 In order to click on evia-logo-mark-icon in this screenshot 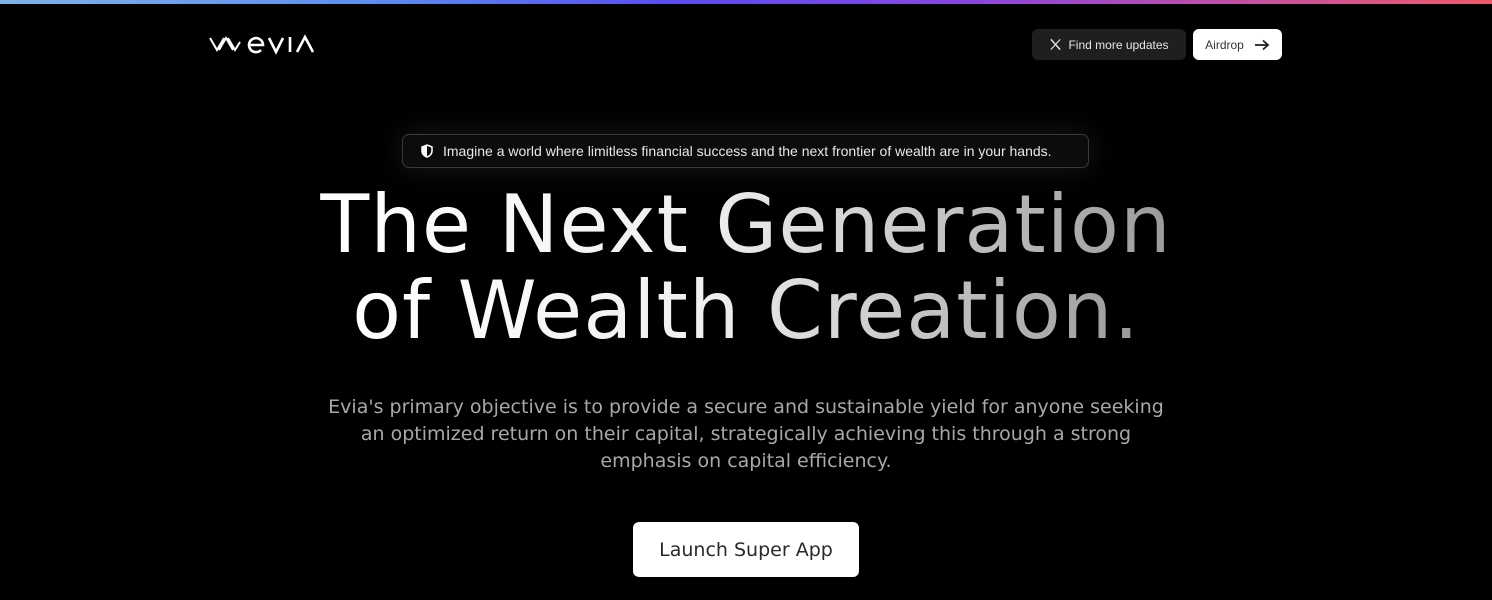, I will do `click(225, 44)`.